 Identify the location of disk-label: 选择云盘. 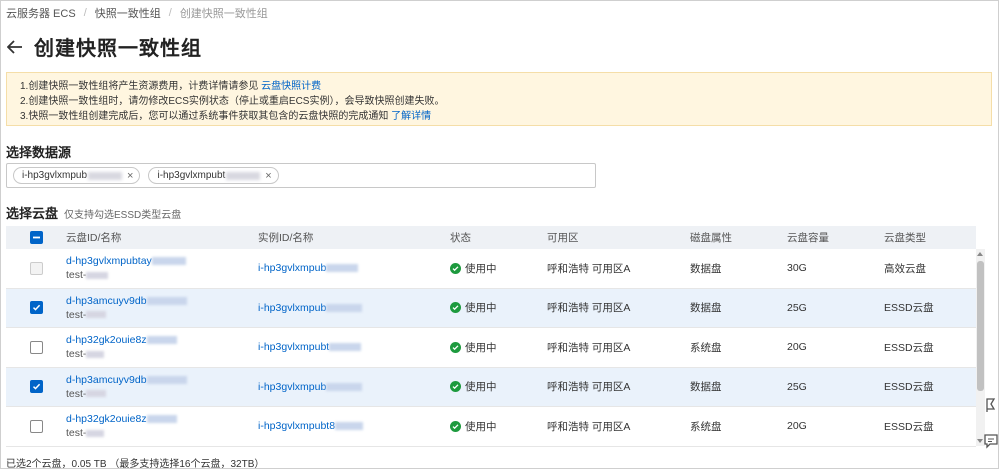
(32, 213).